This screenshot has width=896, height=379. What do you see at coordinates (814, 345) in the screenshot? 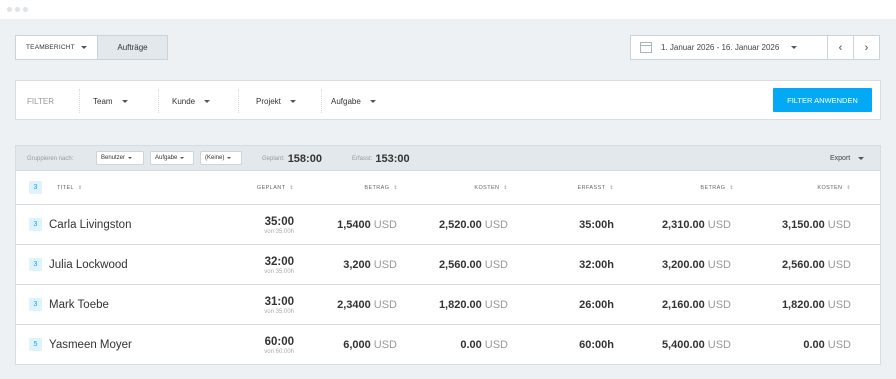
I see `cost-2-value: 0.00` at bounding box center [814, 345].